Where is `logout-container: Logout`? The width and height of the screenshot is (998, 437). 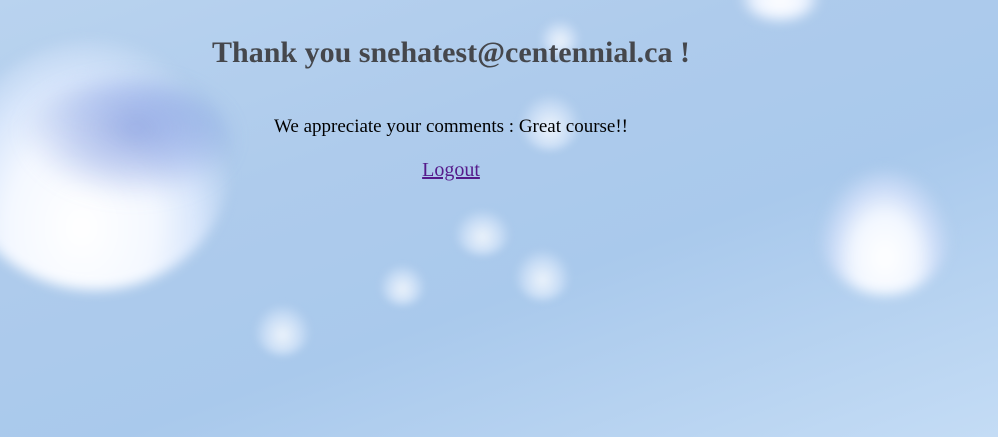 logout-container: Logout is located at coordinates (451, 170).